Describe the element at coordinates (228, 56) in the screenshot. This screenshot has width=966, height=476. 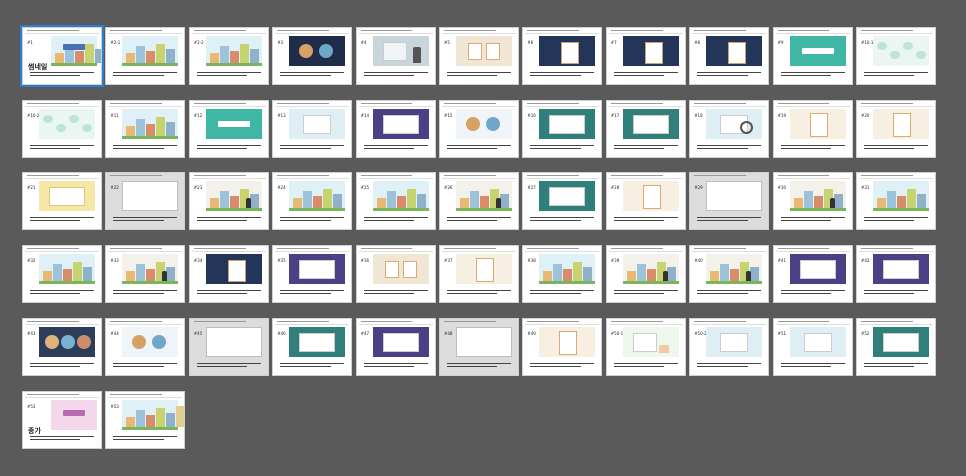
I see `slide-thumbnail: #2-2` at that location.